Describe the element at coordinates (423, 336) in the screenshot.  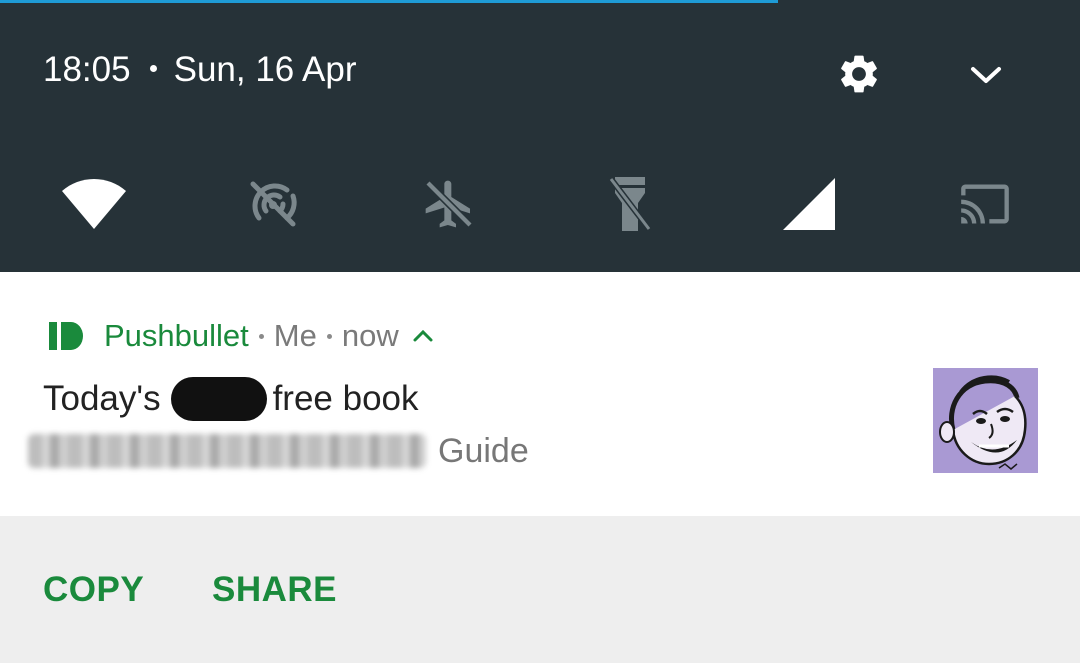
I see `chevron-up-icon` at that location.